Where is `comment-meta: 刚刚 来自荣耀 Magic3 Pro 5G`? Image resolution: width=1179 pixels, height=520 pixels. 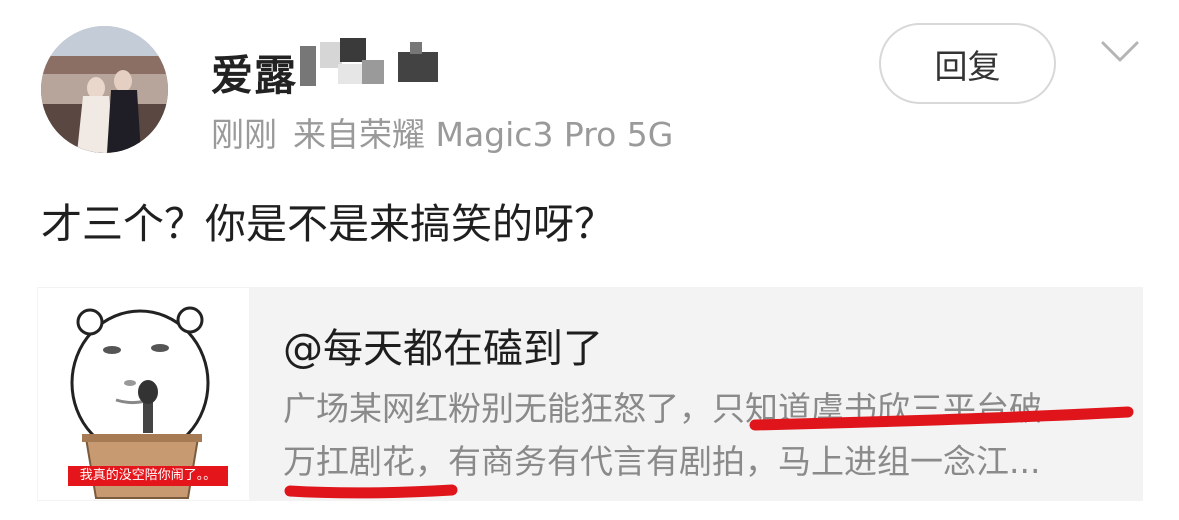 comment-meta: 刚刚 来自荣耀 Magic3 Pro 5G is located at coordinates (442, 132).